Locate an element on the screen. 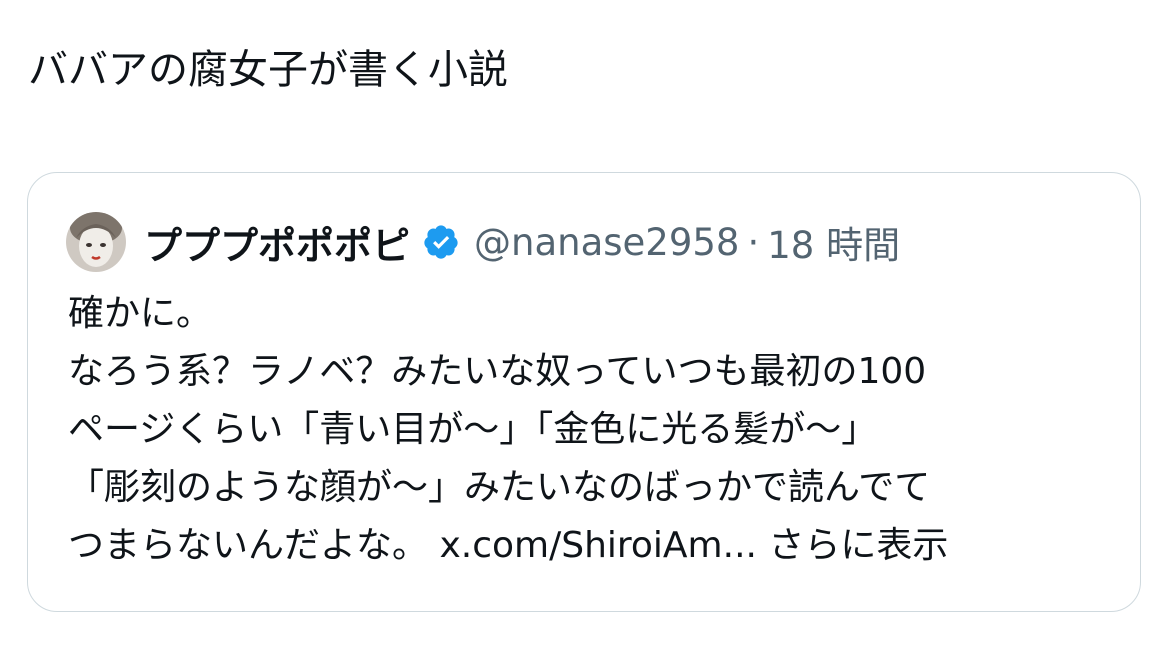 This screenshot has width=1170, height=647. avatar-image is located at coordinates (96, 242).